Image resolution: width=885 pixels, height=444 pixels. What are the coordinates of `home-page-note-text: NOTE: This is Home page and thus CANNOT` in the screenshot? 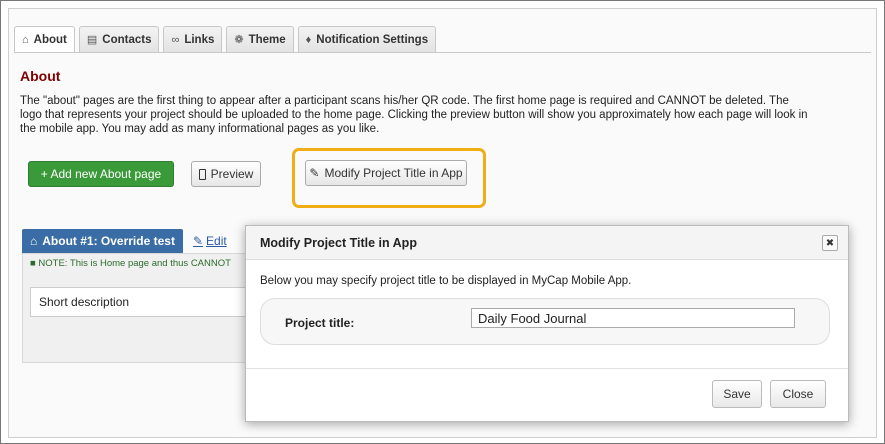 It's located at (134, 263).